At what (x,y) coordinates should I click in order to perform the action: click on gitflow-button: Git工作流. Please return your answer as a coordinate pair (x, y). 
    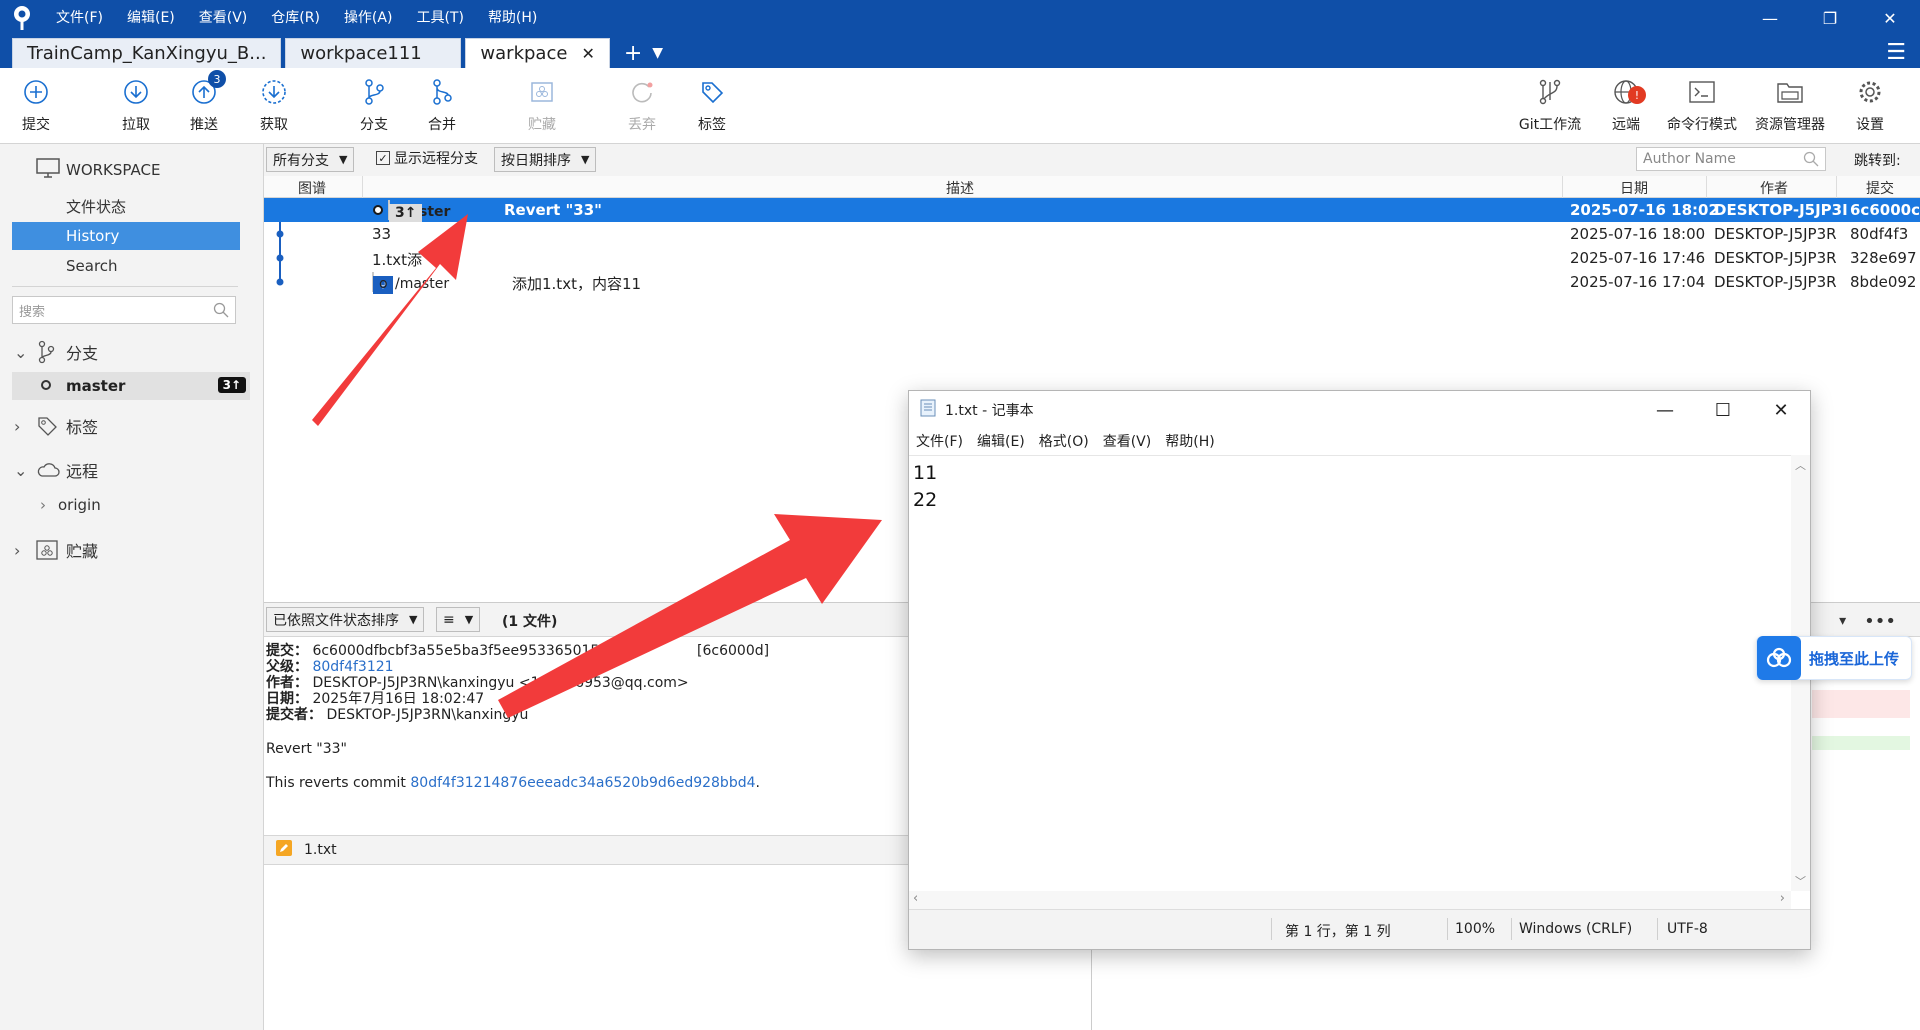
    Looking at the image, I should click on (1550, 105).